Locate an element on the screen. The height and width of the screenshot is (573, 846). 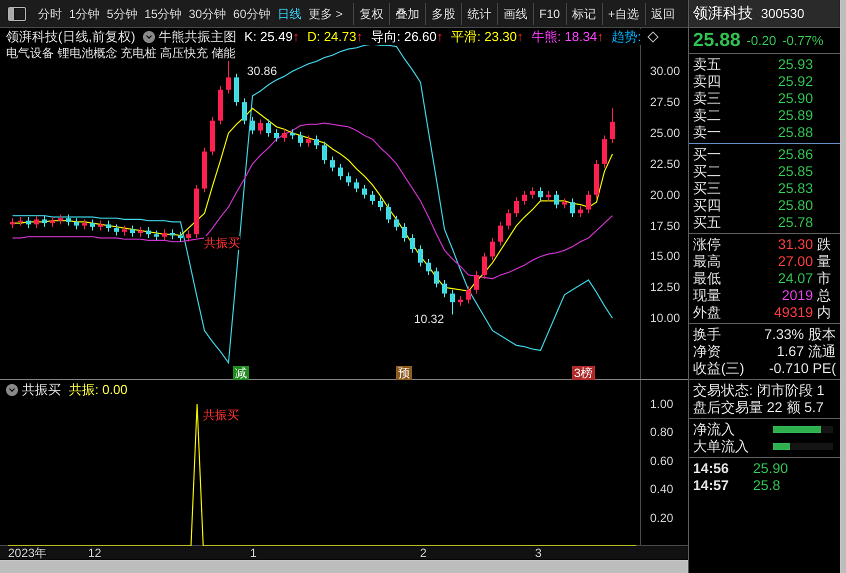
toolbar-button: F10 is located at coordinates (549, 13).